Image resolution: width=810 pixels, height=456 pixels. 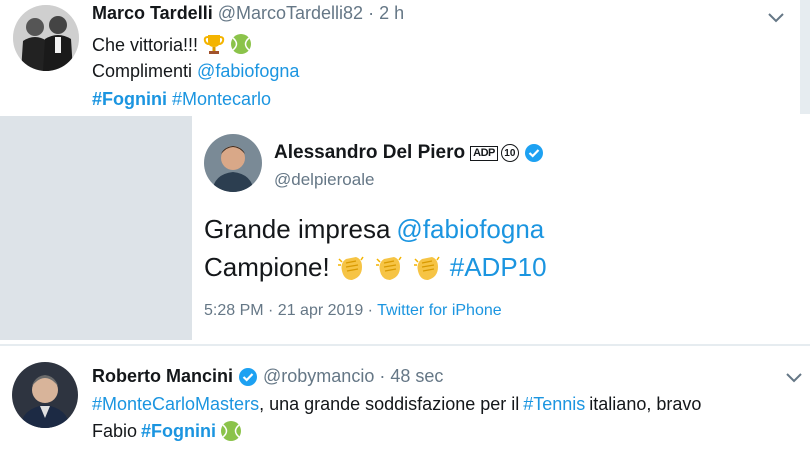 I want to click on quoted-text: Grande impresa, so click(x=297, y=229).